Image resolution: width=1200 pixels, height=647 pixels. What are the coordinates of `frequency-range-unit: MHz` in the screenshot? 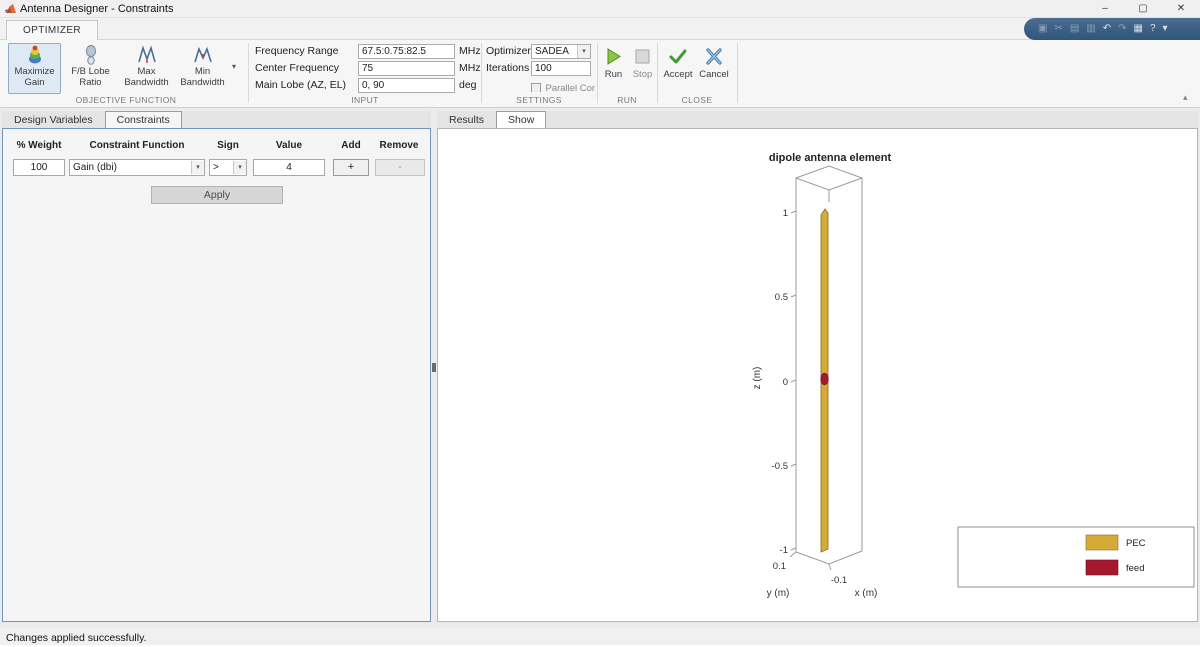 It's located at (470, 51).